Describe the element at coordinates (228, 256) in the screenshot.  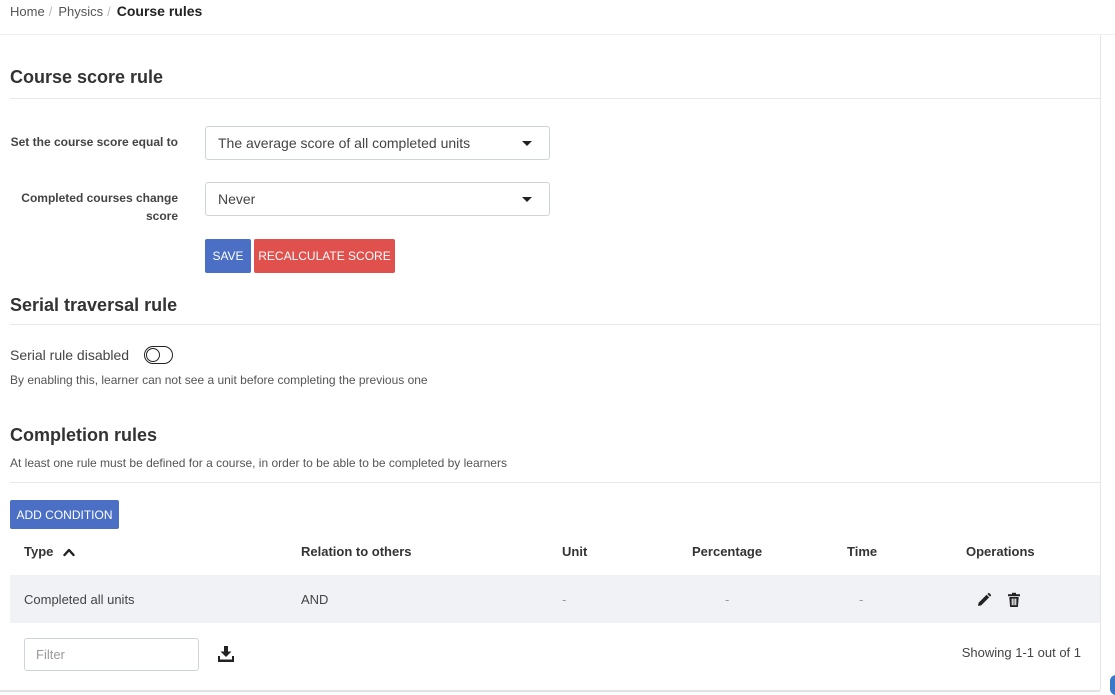
I see `save-button: SAVE` at that location.